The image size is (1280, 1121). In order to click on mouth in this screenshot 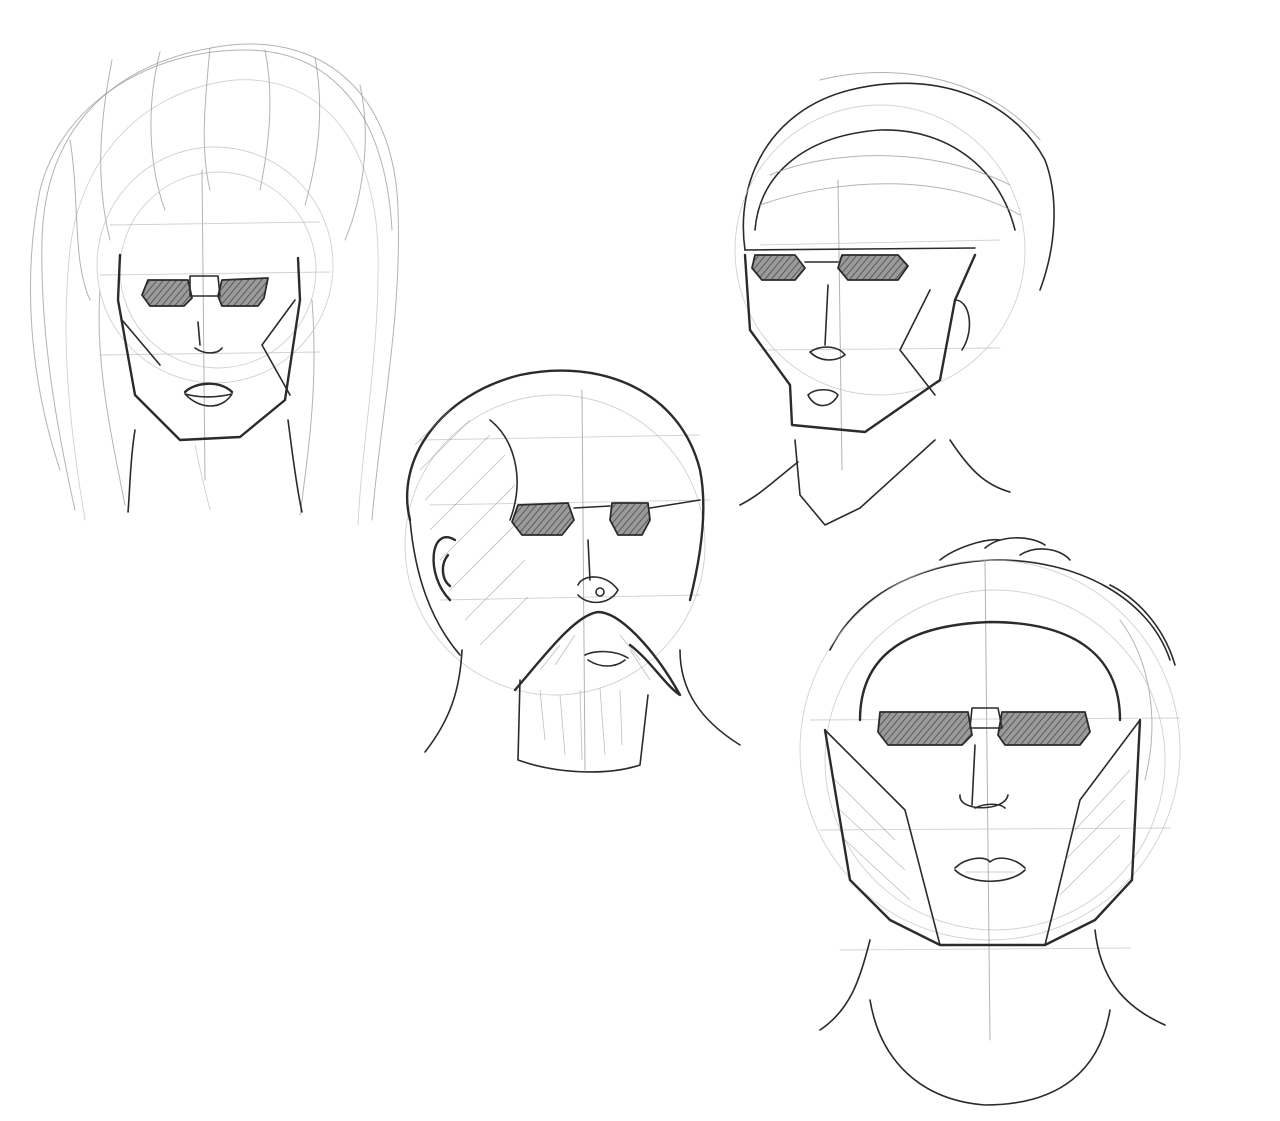, I will do `click(606, 658)`.